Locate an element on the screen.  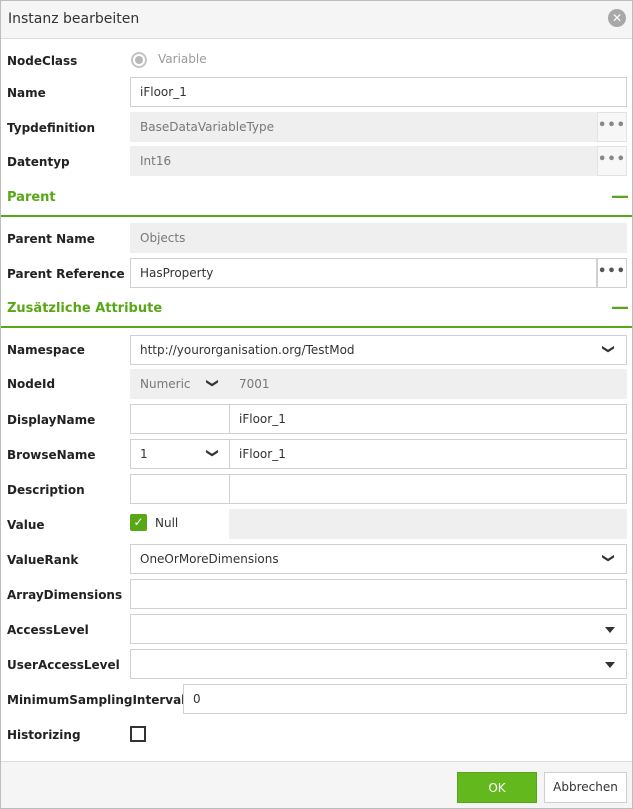
value-input is located at coordinates (428, 524).